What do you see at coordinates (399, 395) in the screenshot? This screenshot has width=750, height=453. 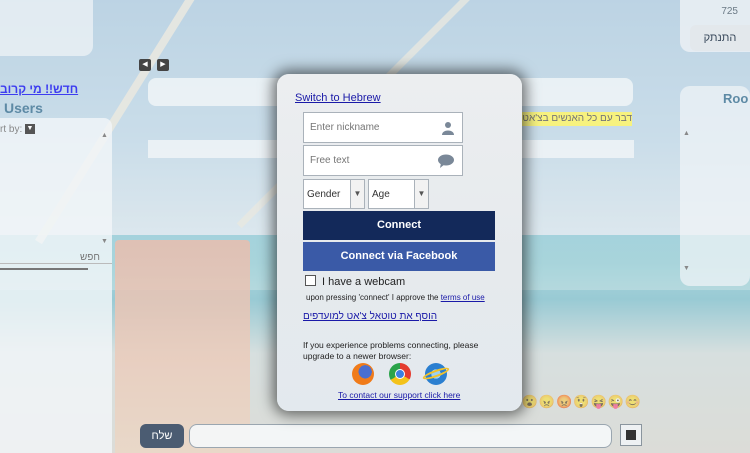 I see `support-link: To contact our support click here` at bounding box center [399, 395].